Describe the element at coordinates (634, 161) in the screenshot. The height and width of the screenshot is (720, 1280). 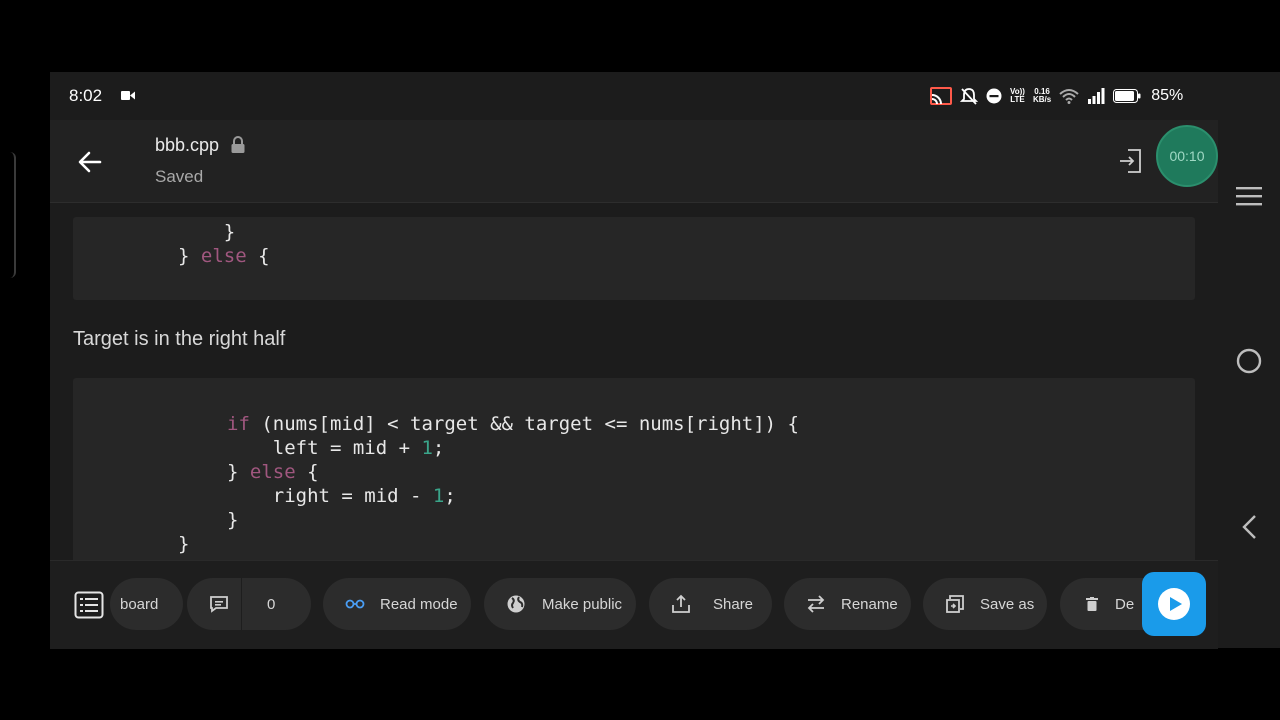
I see `app-bar: bbb.cpp Saved 00:10` at that location.